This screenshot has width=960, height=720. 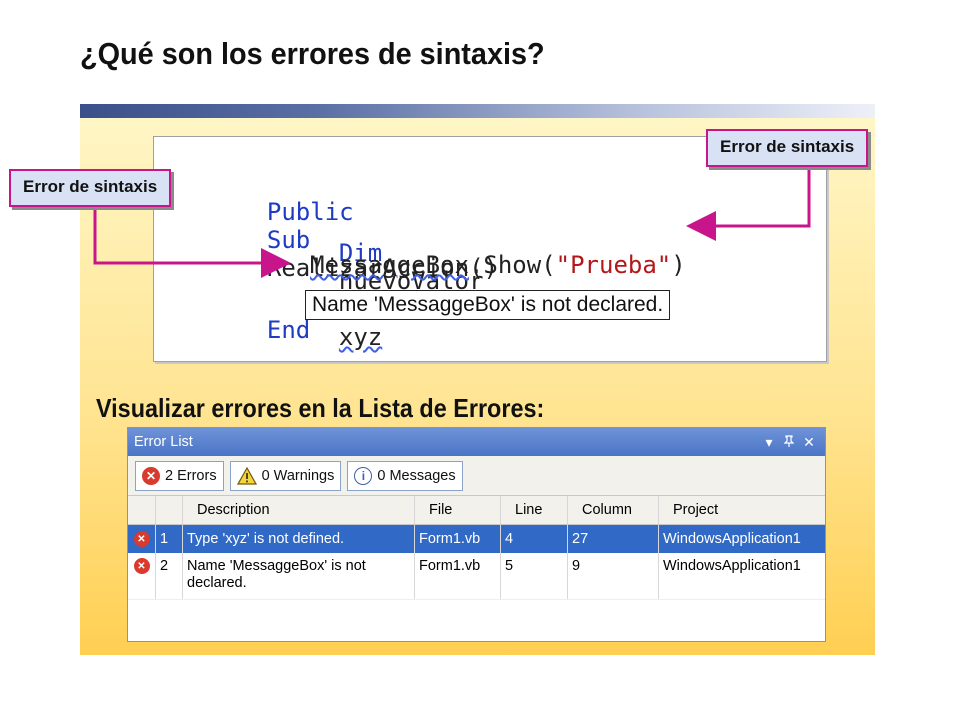 I want to click on error-list-titlebar: Error List ▾ ✕, so click(x=476, y=442).